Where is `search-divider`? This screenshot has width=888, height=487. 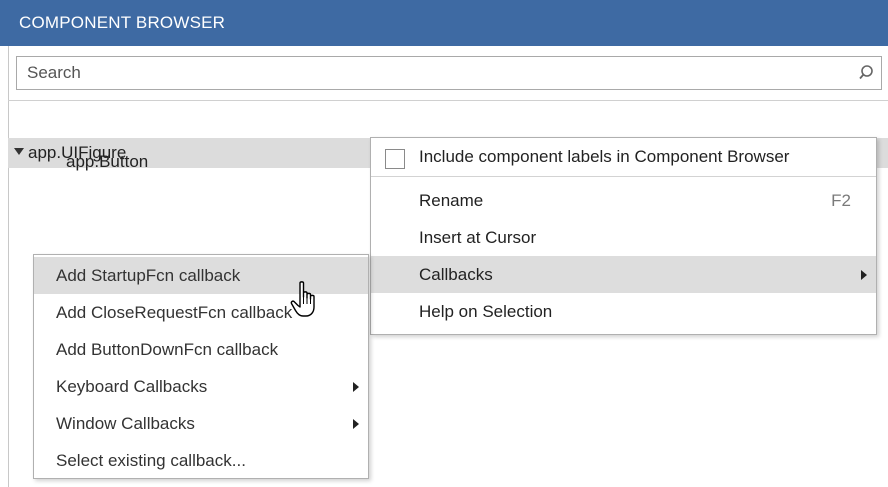 search-divider is located at coordinates (448, 100).